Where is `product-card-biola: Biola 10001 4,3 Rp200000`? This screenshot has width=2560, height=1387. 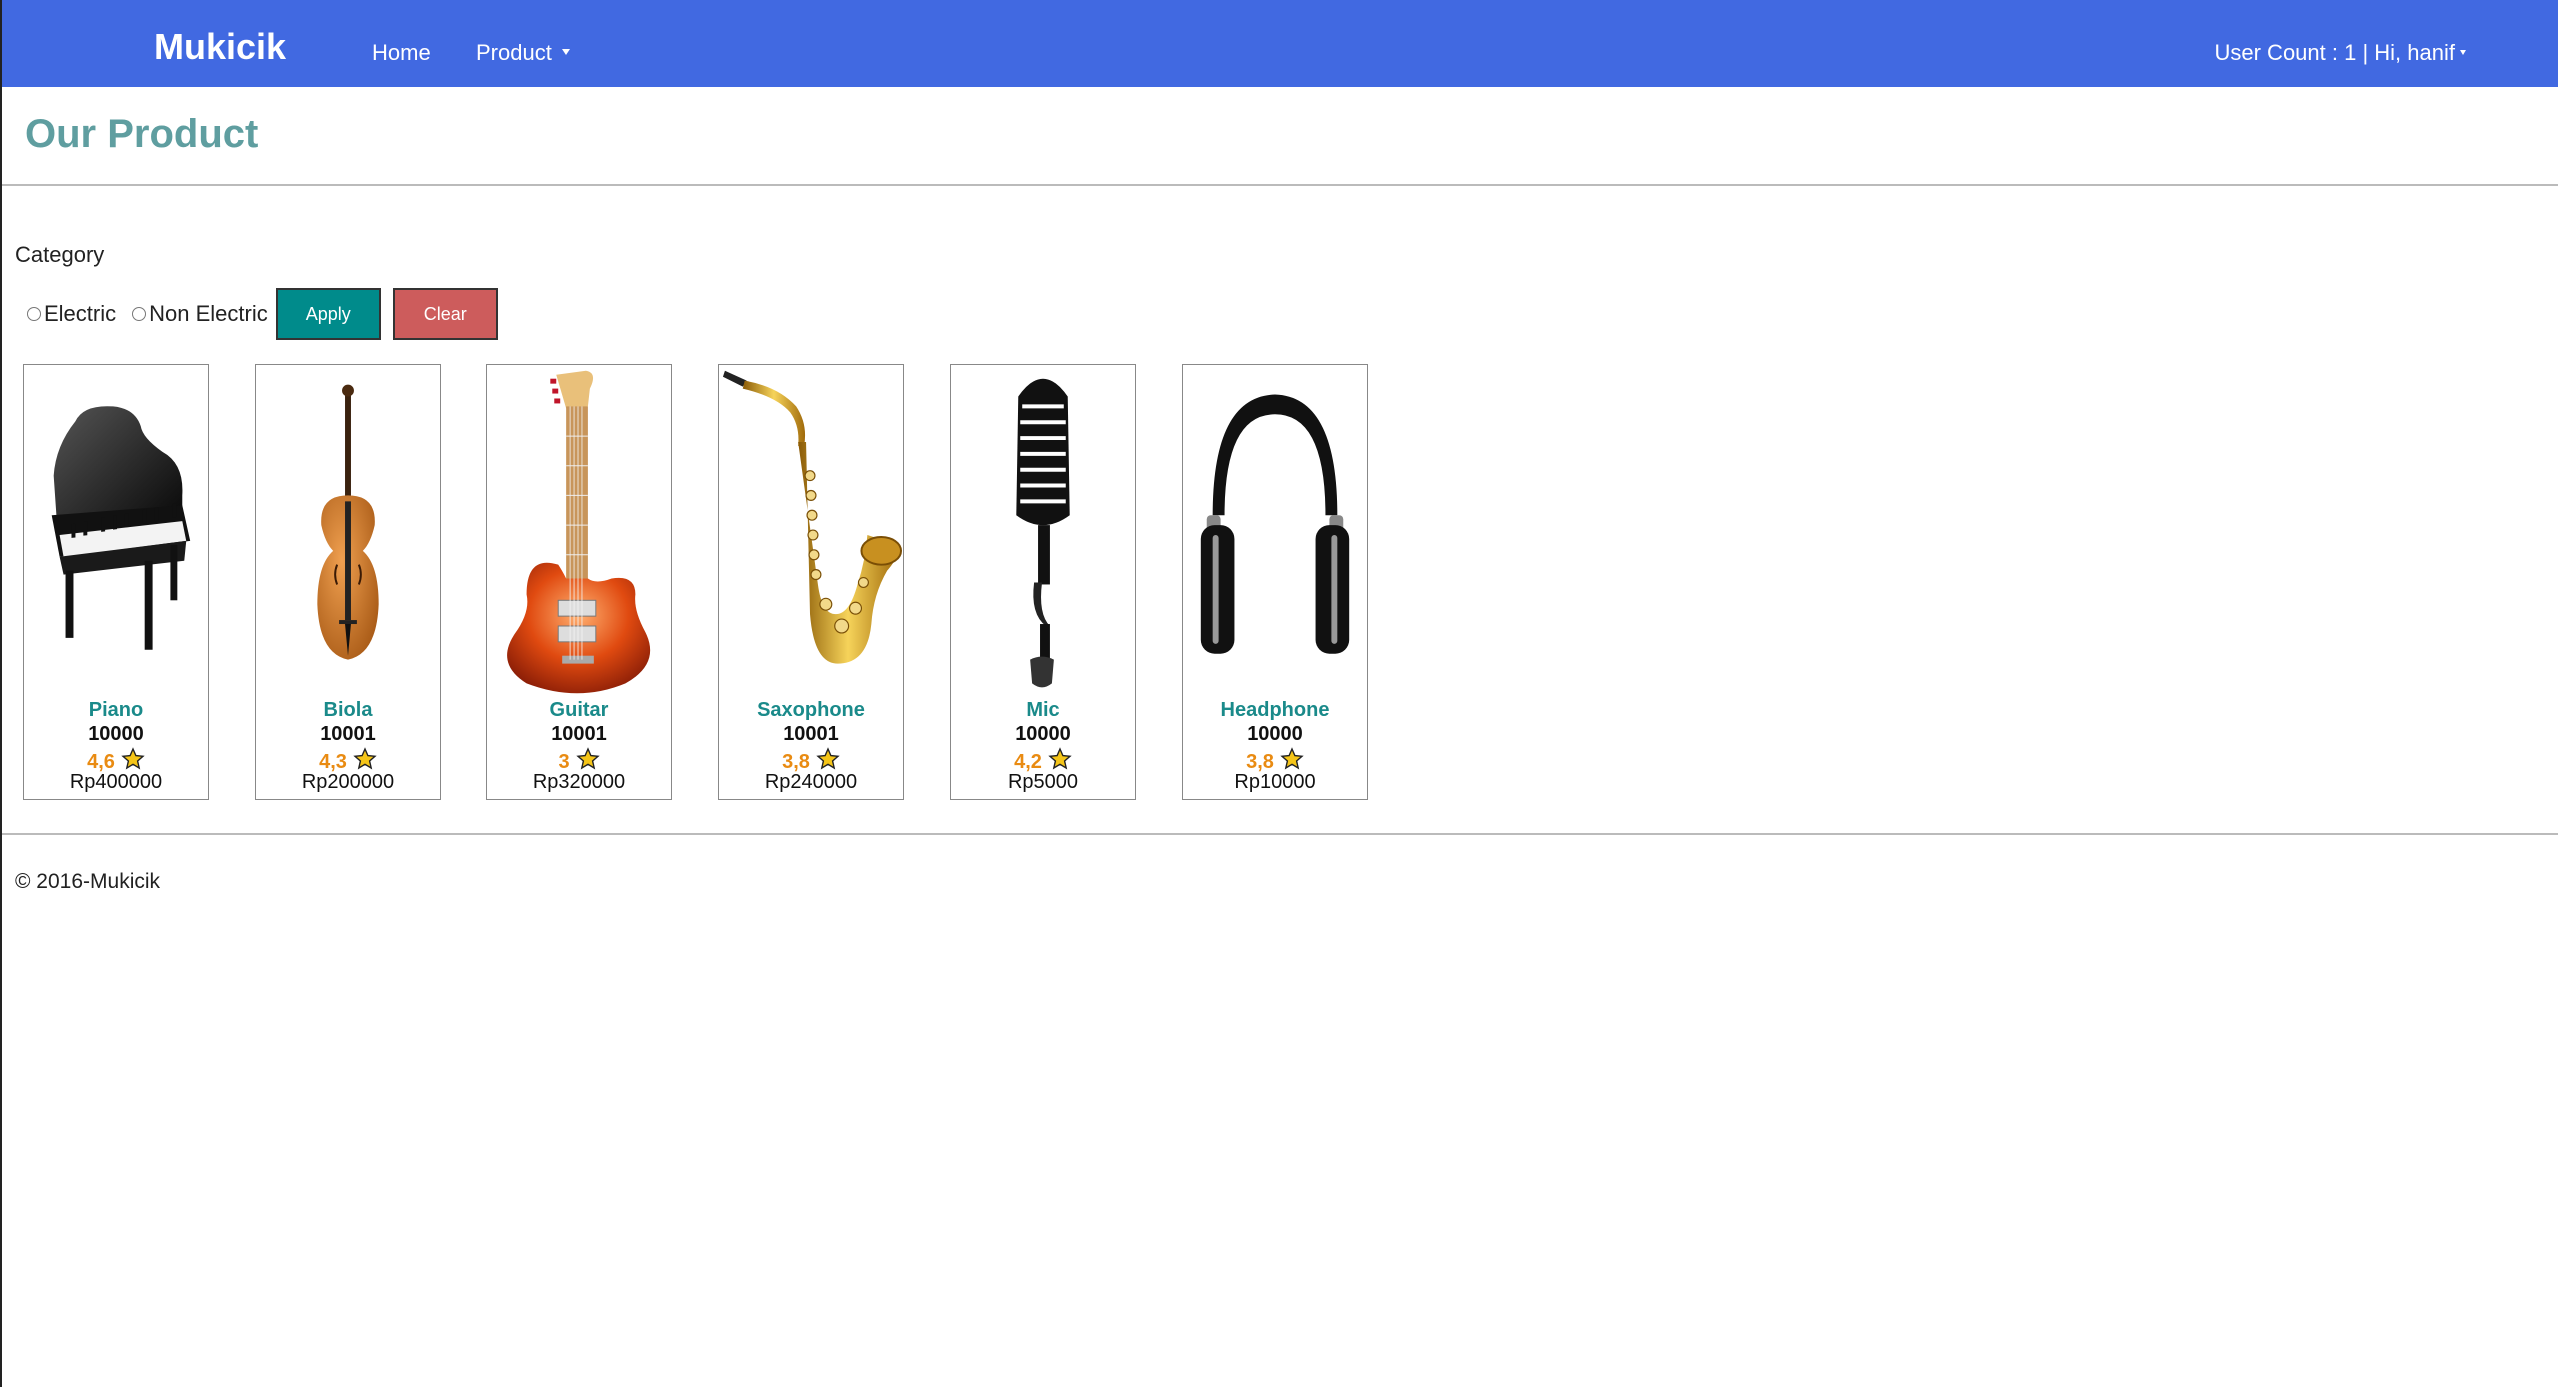 product-card-biola: Biola 10001 4,3 Rp200000 is located at coordinates (348, 582).